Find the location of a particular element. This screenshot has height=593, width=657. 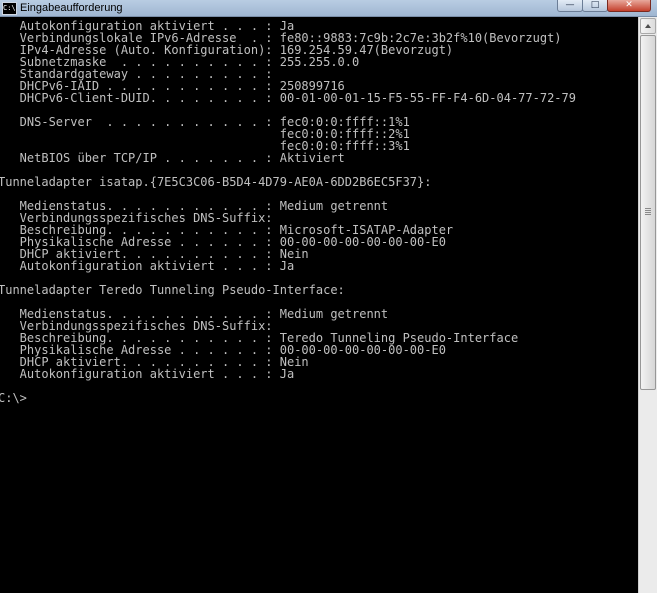

scrollbar-thumb is located at coordinates (648, 212).